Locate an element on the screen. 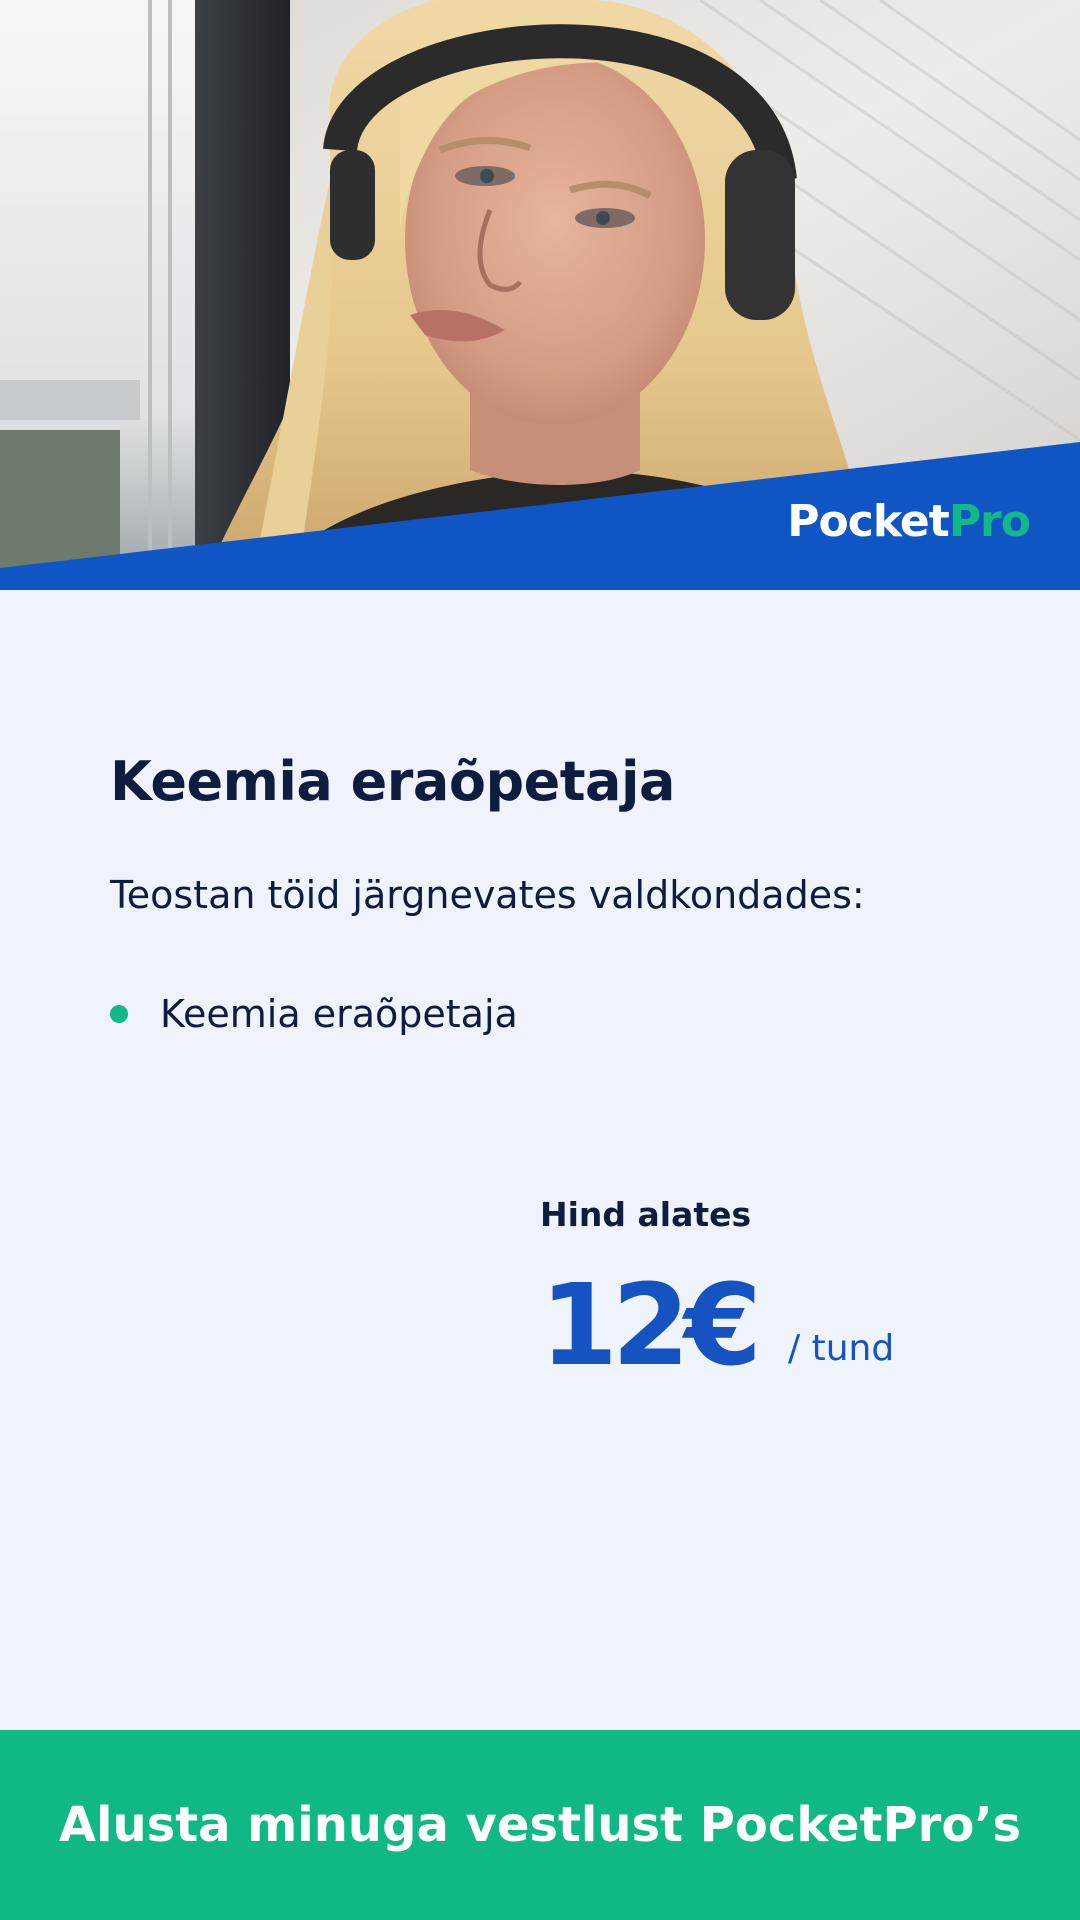  pocketpro-logo: PocketPro is located at coordinates (909, 522).